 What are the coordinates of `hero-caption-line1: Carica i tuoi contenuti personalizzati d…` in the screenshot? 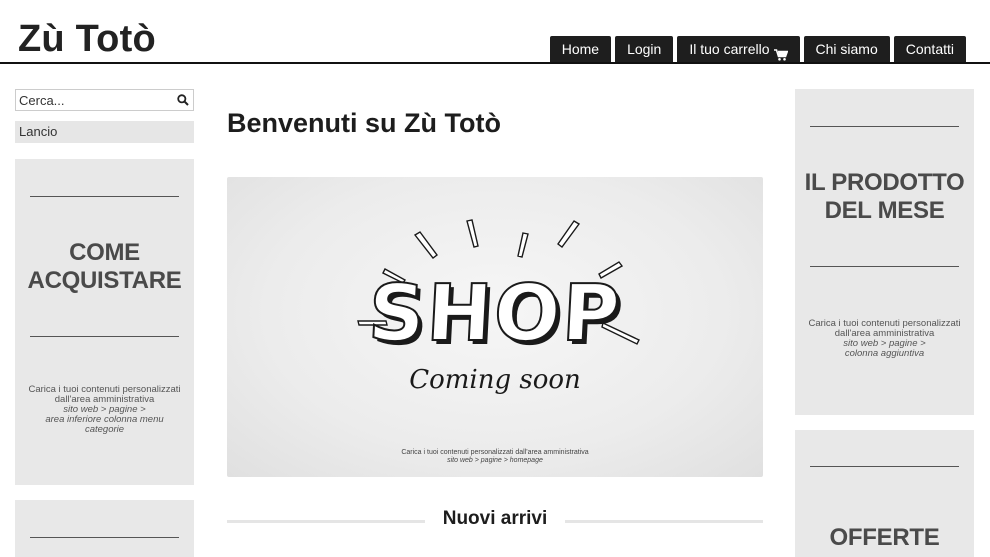 It's located at (495, 452).